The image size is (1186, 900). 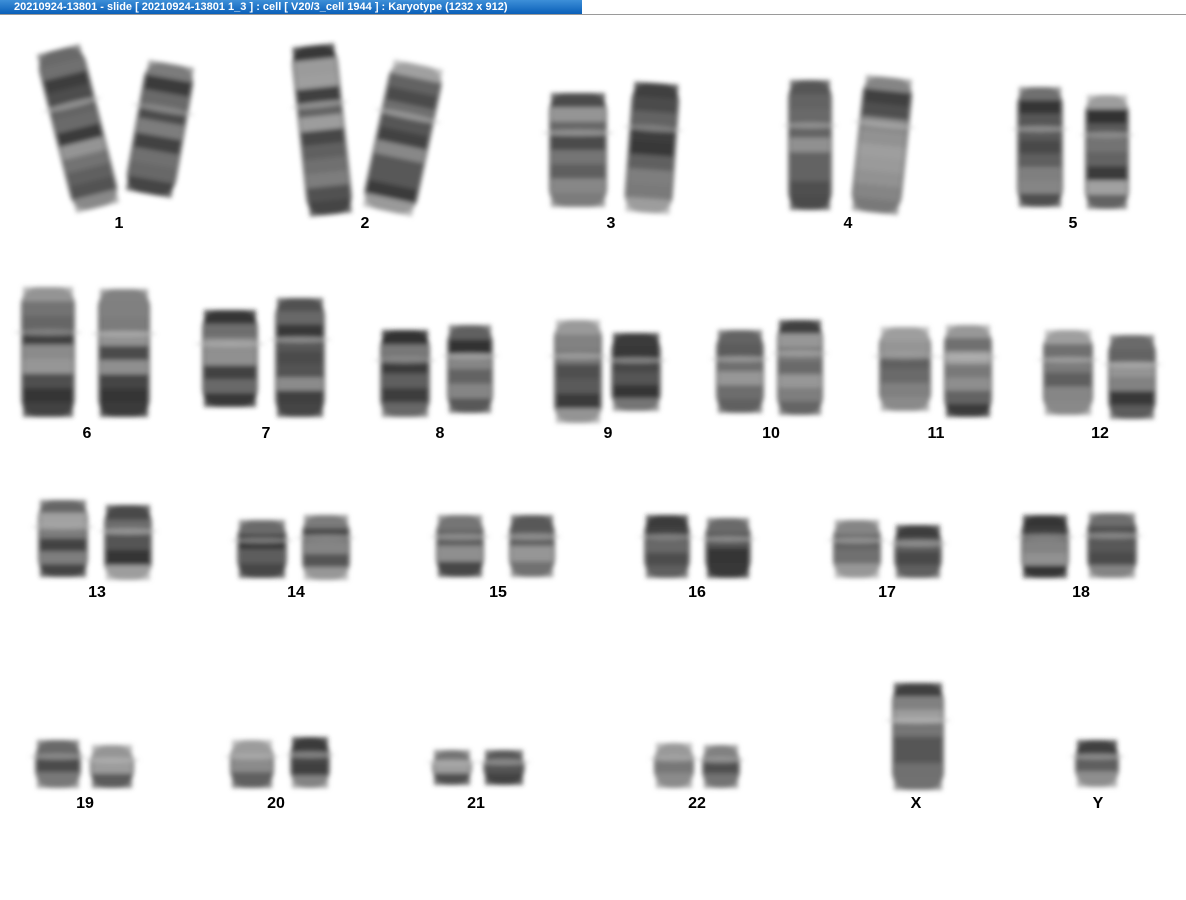 What do you see at coordinates (578, 150) in the screenshot?
I see `chromosome-3a` at bounding box center [578, 150].